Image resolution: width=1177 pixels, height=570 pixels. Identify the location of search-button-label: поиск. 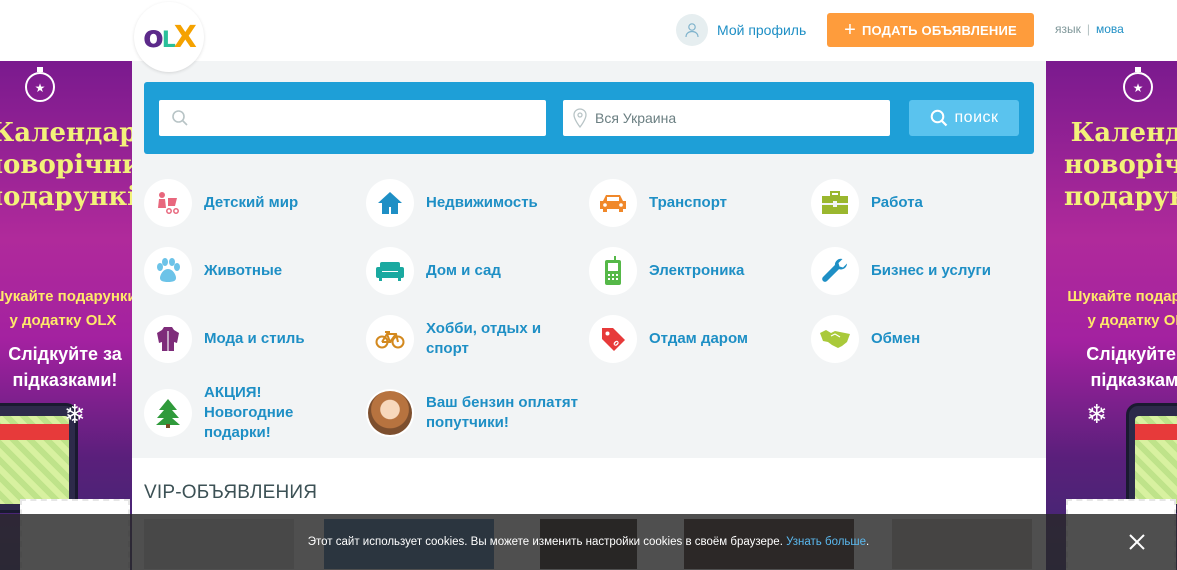
(976, 117).